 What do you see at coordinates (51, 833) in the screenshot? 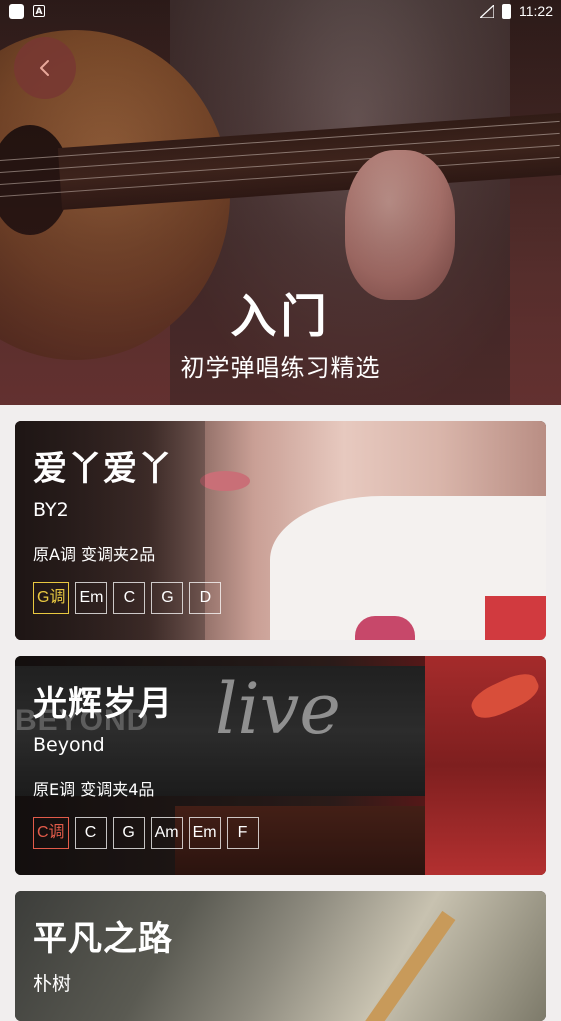
I see `chord-key-chip: C调` at bounding box center [51, 833].